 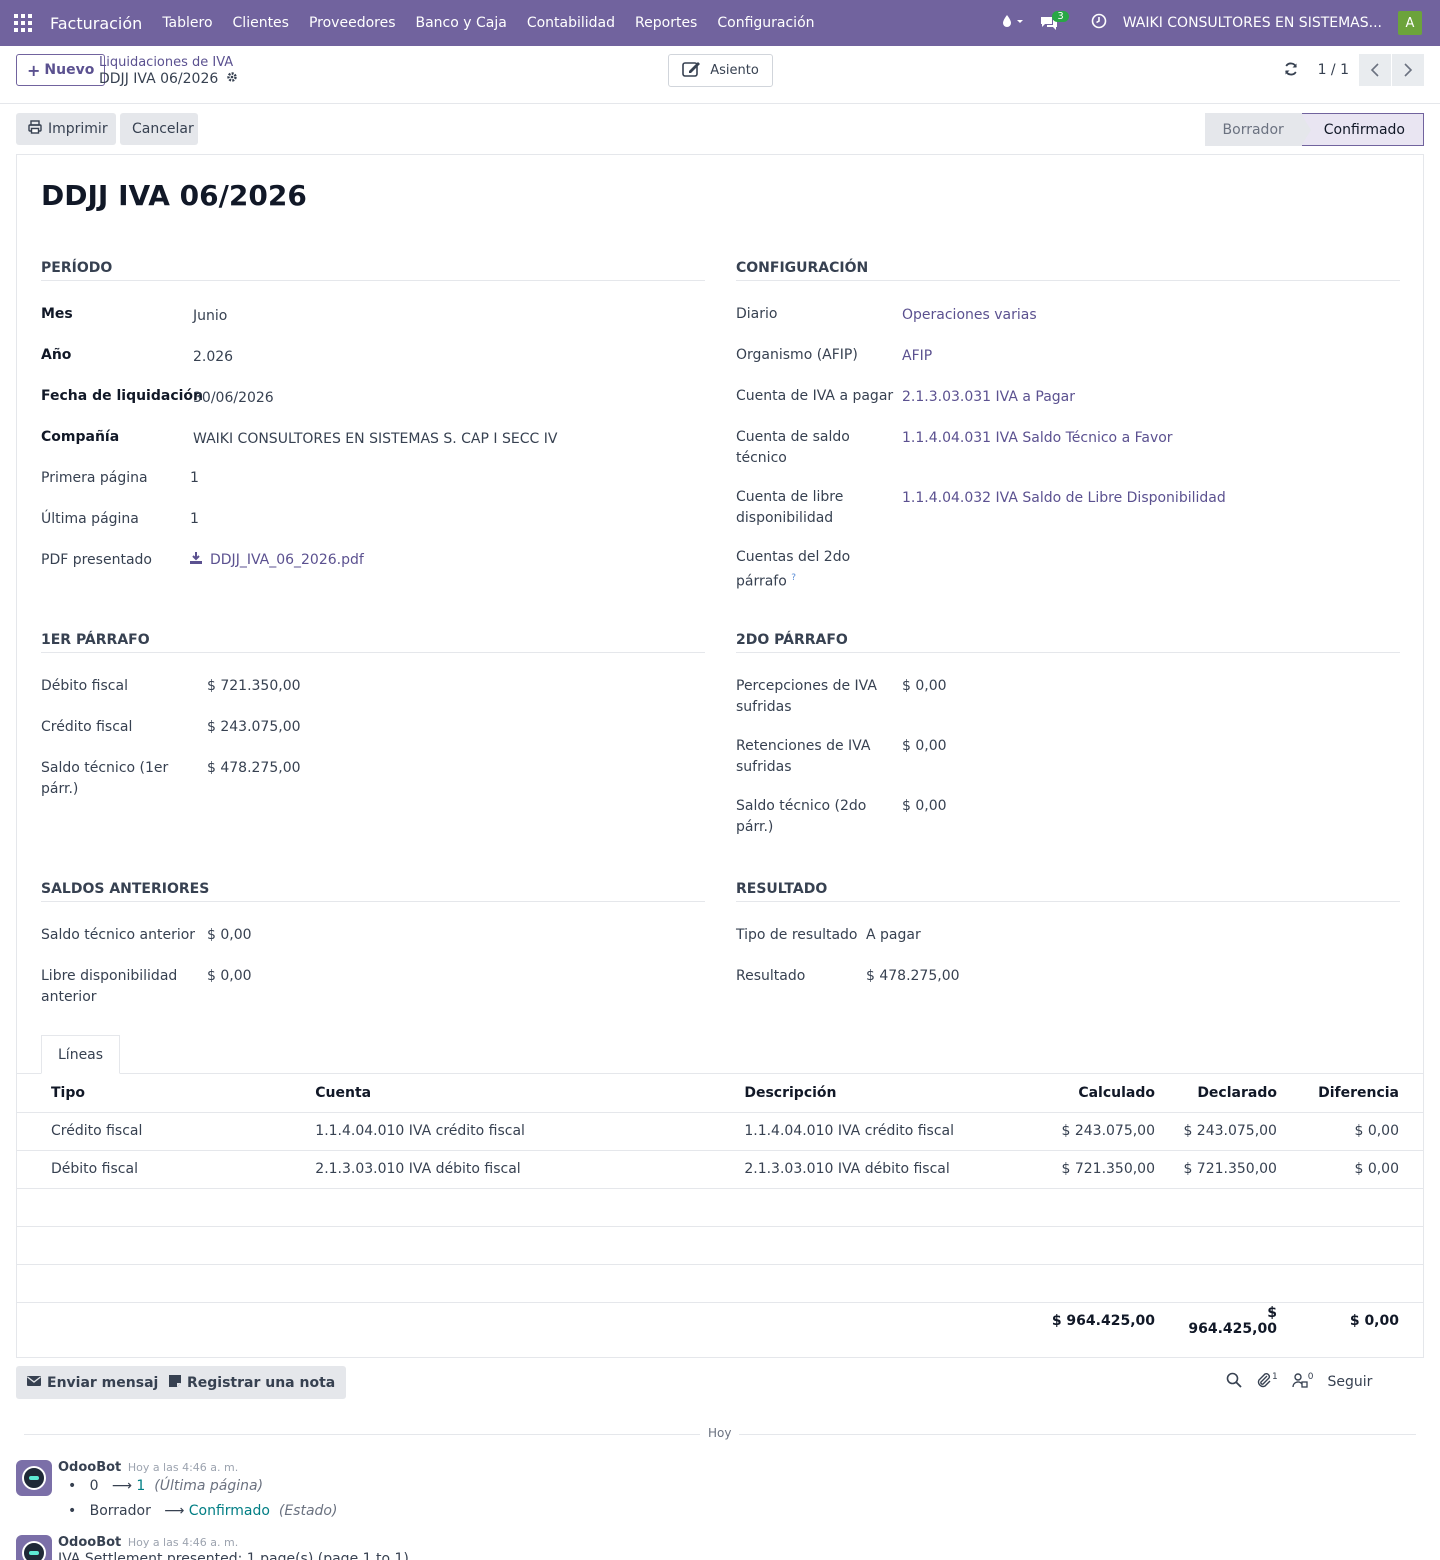 I want to click on theme-drop-icon, so click(x=1013, y=23).